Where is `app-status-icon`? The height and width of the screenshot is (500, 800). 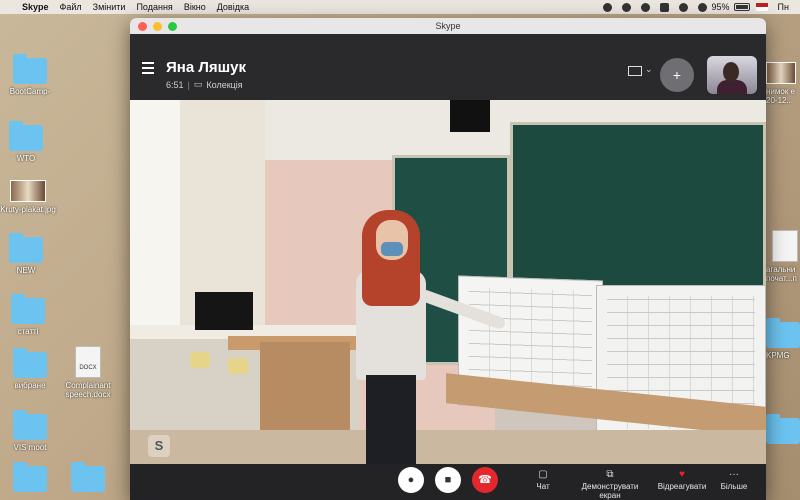
app-status-icon is located at coordinates (626, 7).